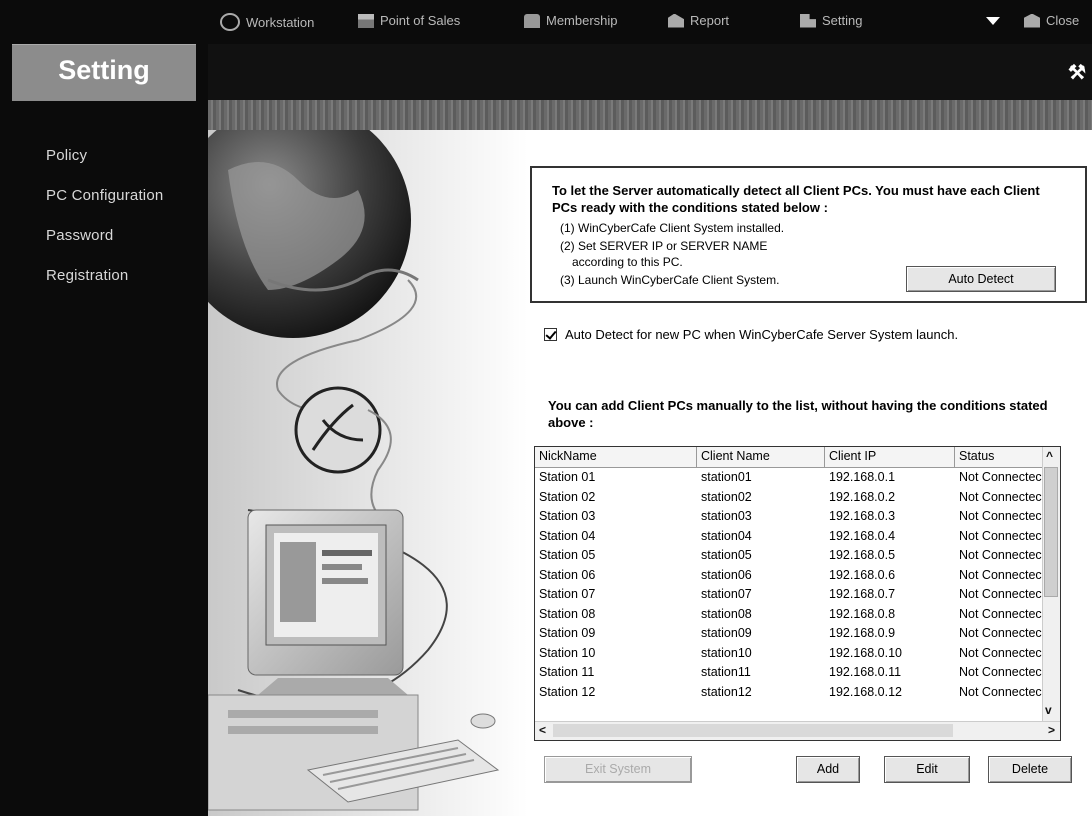 This screenshot has width=1092, height=816. What do you see at coordinates (726, 496) in the screenshot?
I see `cell-client-name: station02` at bounding box center [726, 496].